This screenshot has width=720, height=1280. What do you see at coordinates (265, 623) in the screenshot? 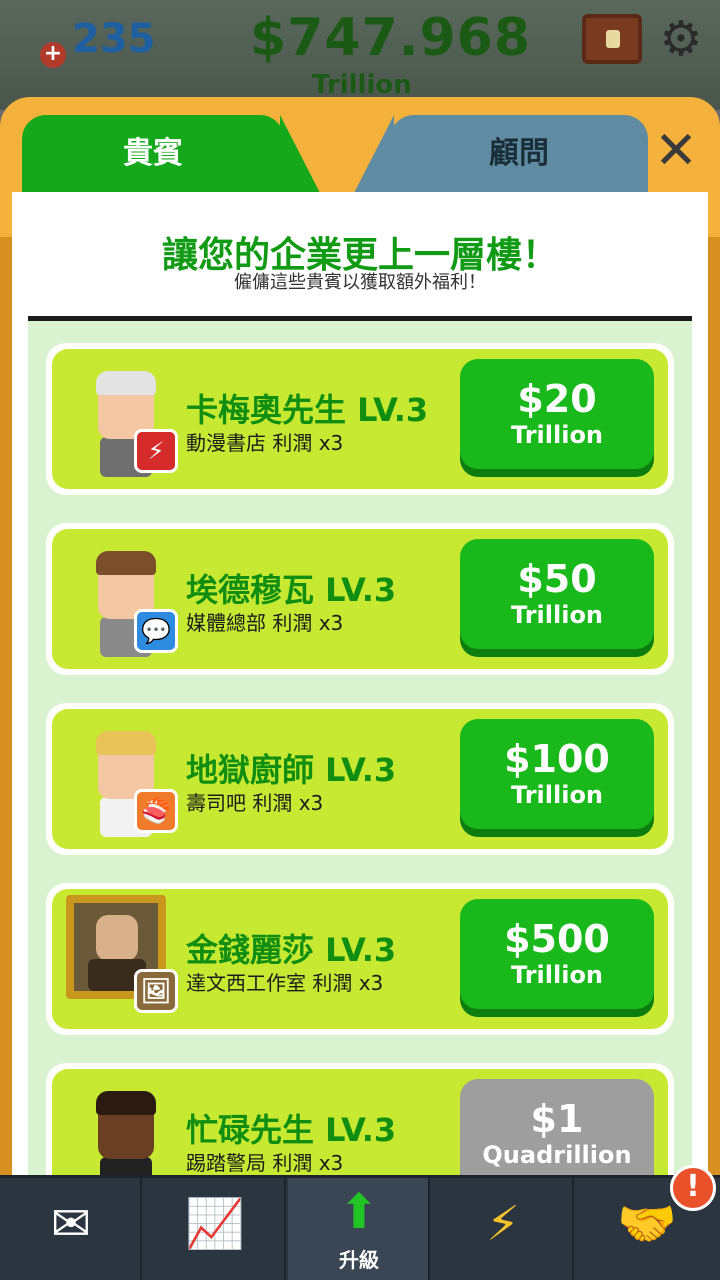
I see `vip-business: 媒體總部 利潤 x3` at bounding box center [265, 623].